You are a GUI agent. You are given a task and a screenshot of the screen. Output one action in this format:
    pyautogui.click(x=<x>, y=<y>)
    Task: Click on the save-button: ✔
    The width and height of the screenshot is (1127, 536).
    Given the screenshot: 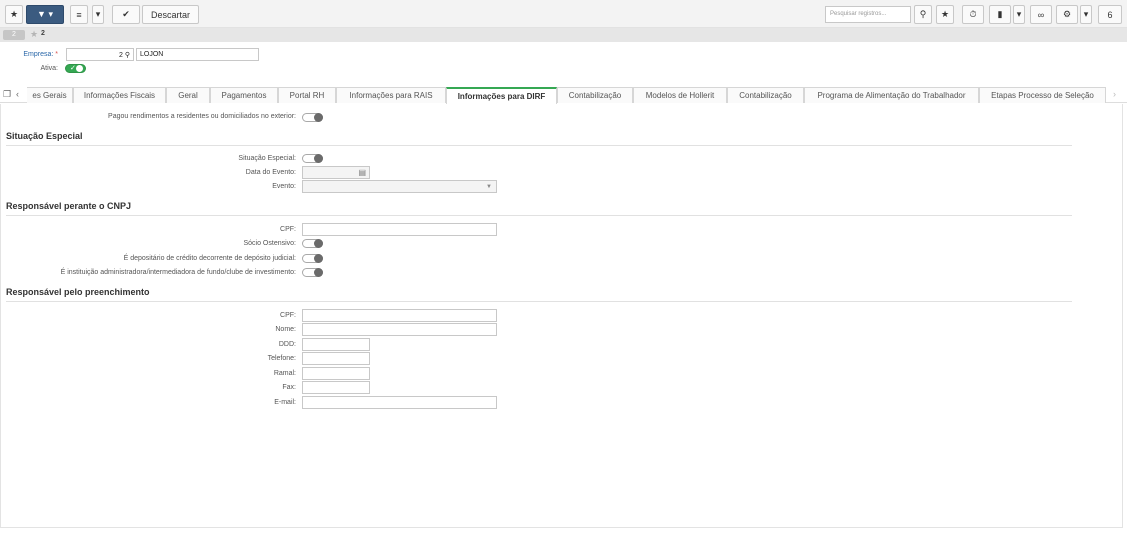 What is the action you would take?
    pyautogui.click(x=126, y=14)
    